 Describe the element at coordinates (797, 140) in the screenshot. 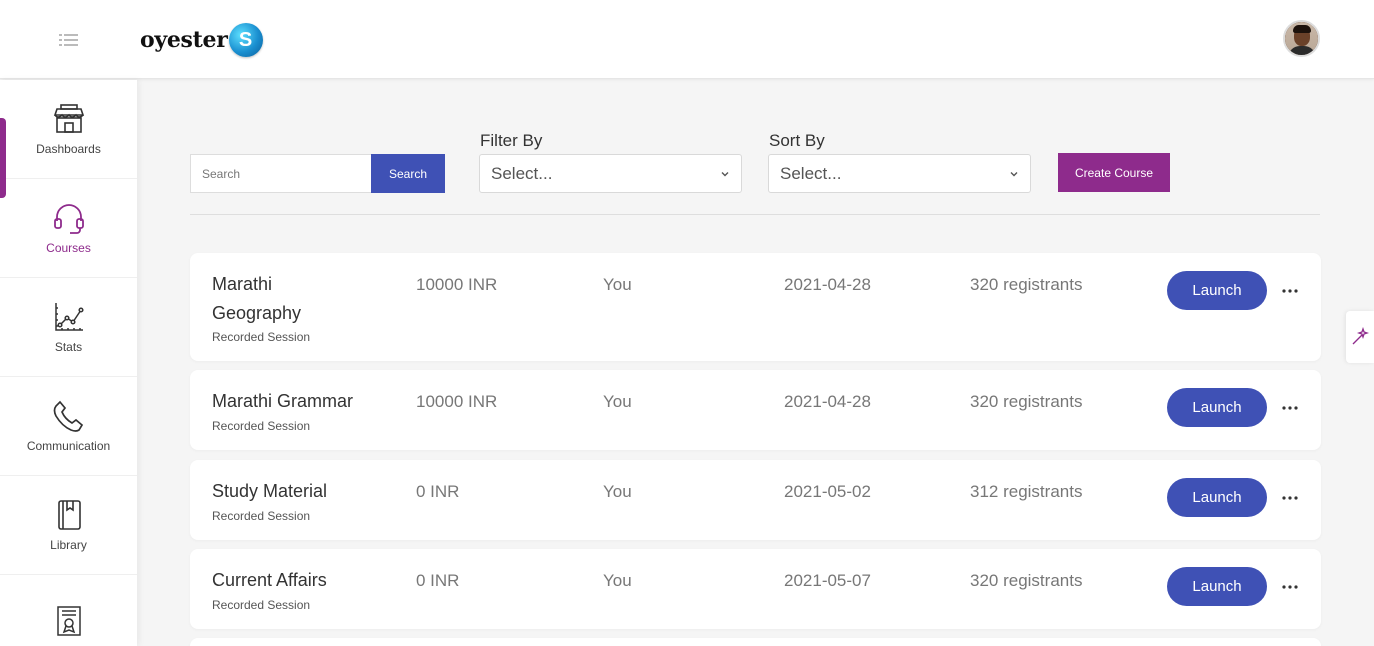

I see `sort-by-label: Sort By` at that location.